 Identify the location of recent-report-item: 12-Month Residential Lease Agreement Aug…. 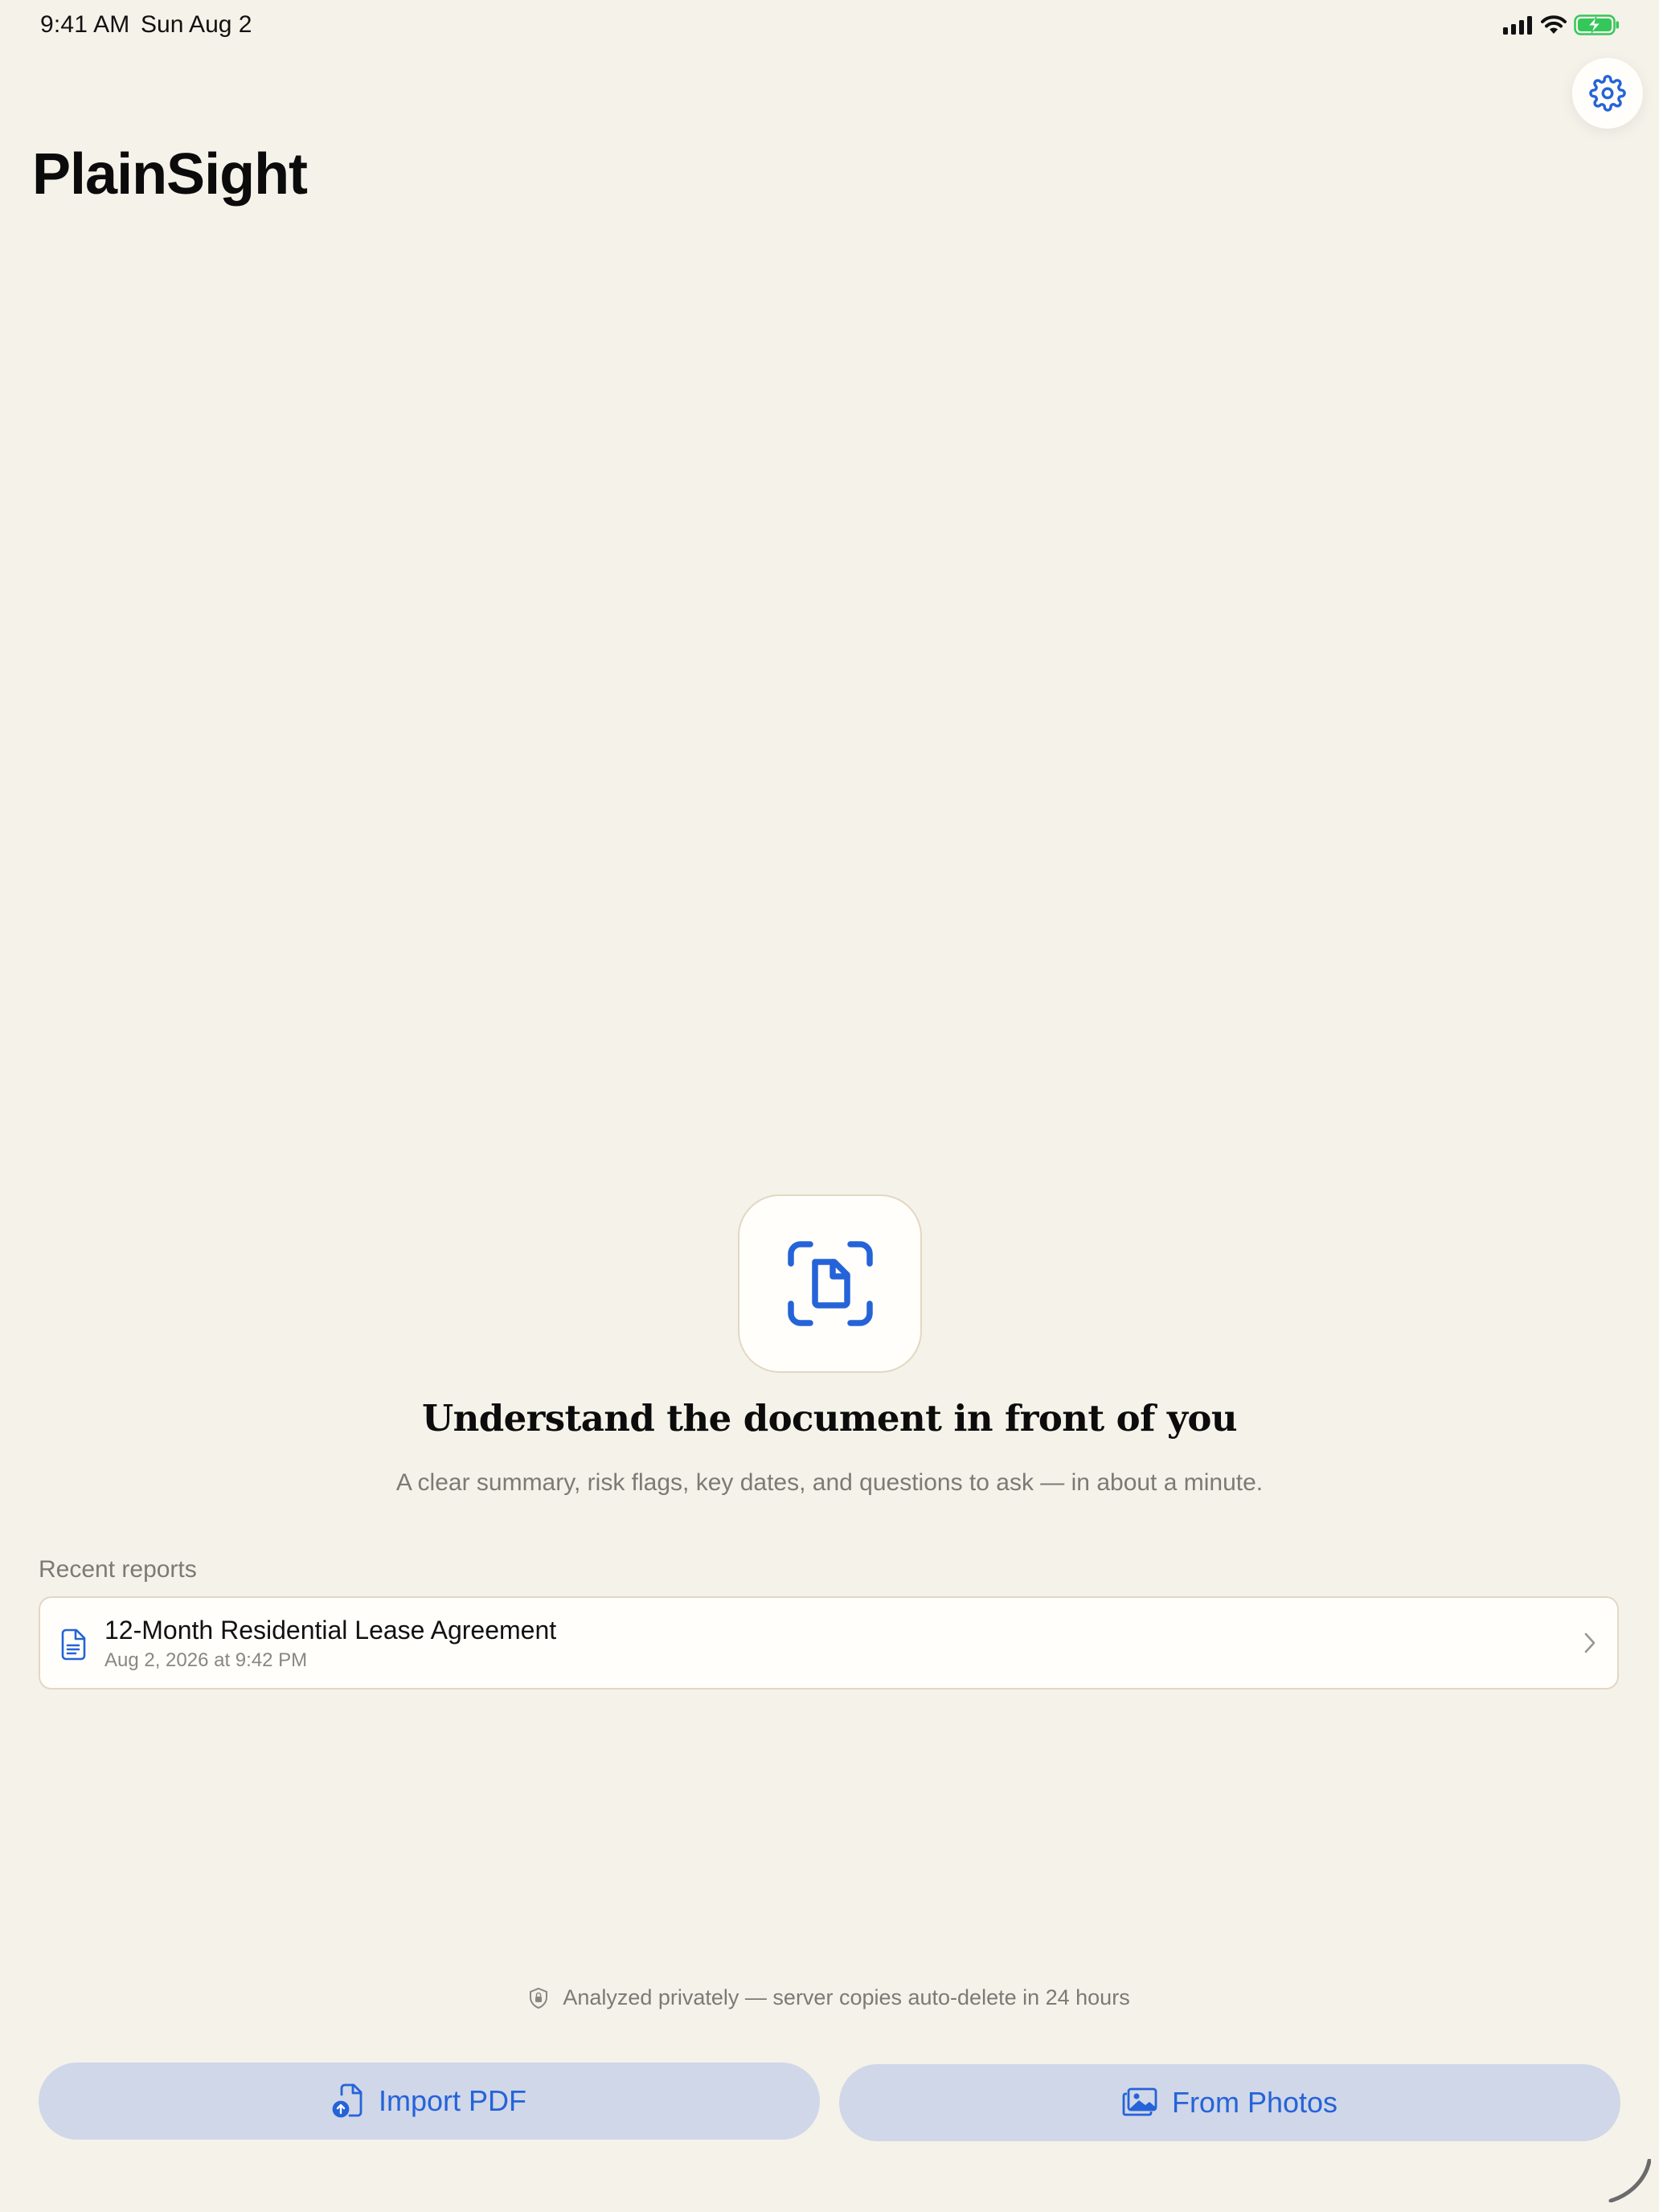
(829, 1643).